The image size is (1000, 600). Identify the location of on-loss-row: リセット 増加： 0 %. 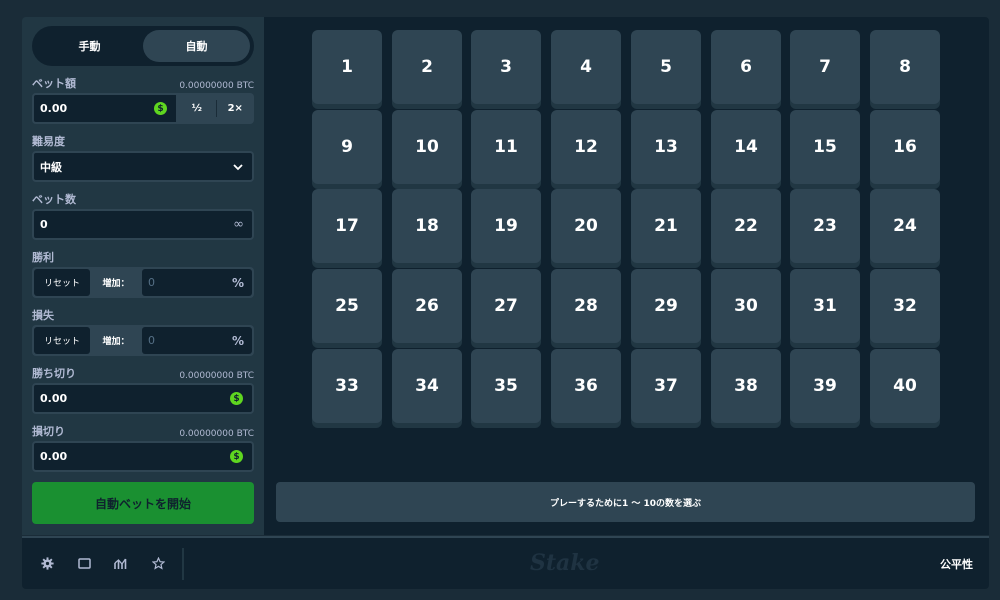
(143, 340).